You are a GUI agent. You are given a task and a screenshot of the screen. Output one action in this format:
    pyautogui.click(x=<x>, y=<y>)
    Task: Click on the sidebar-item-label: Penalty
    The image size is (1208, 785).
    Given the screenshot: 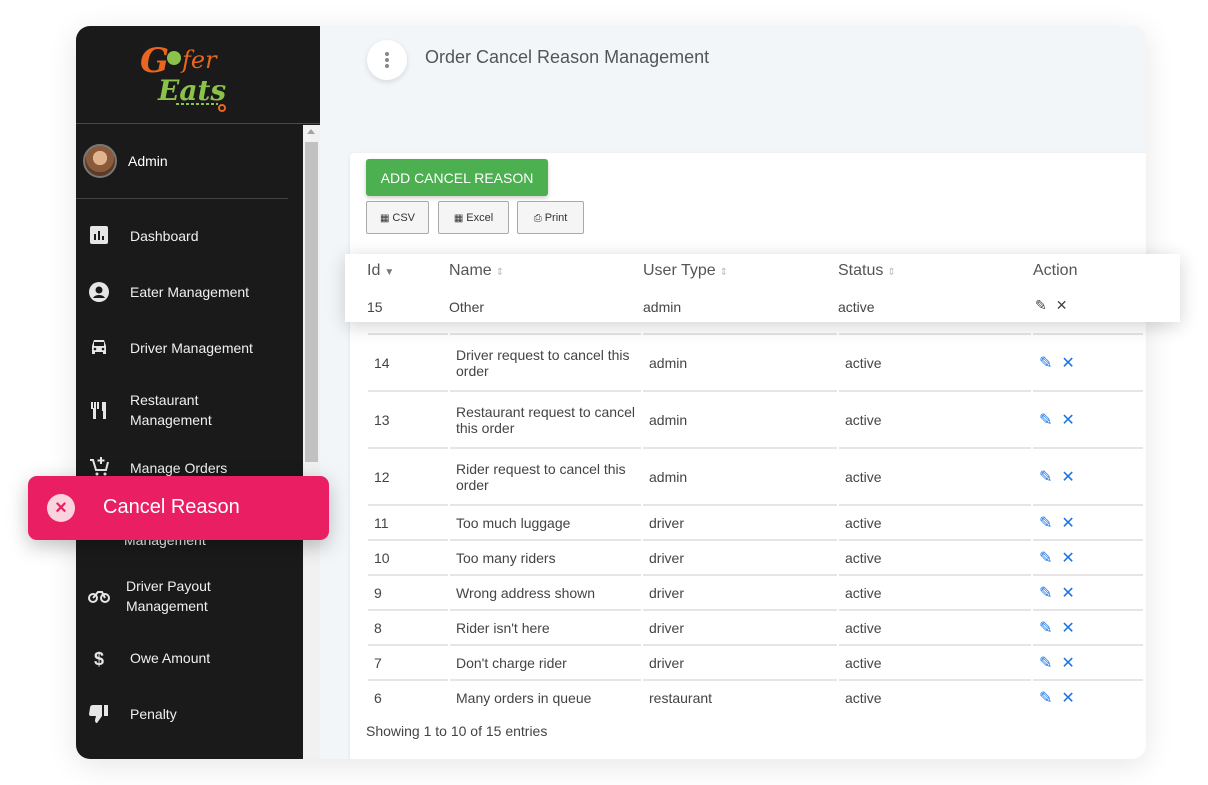 What is the action you would take?
    pyautogui.click(x=153, y=714)
    